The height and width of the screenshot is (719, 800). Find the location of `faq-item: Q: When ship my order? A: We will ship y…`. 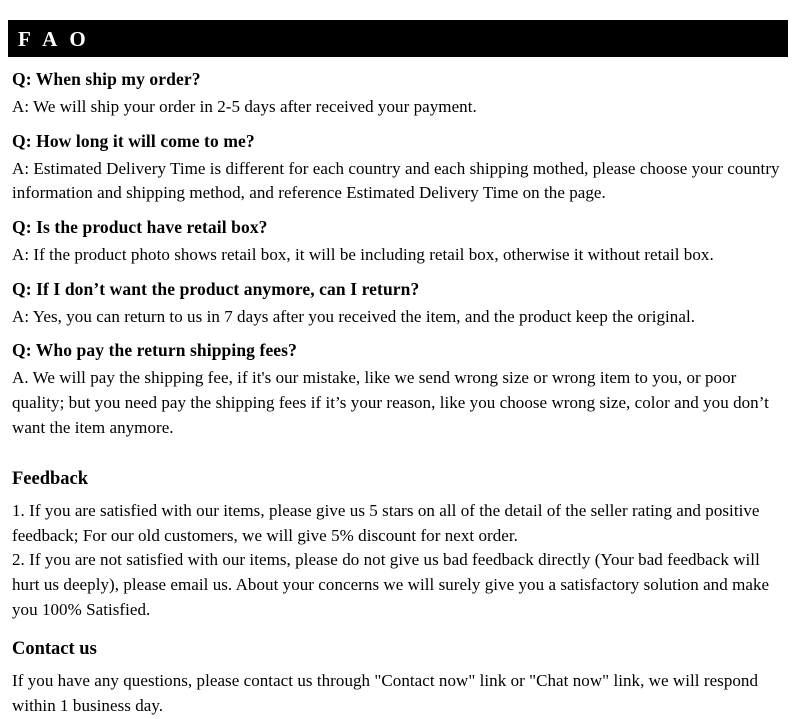

faq-item: Q: When ship my order? A: We will ship y… is located at coordinates (399, 93).